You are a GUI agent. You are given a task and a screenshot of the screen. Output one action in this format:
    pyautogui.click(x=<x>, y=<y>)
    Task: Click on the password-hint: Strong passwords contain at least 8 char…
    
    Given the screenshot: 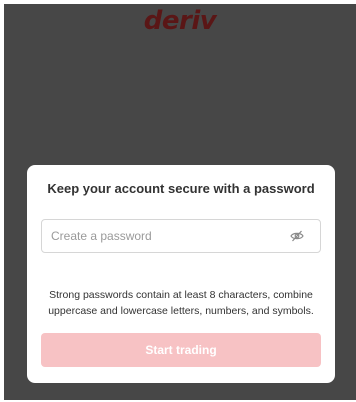 What is the action you would take?
    pyautogui.click(x=181, y=303)
    